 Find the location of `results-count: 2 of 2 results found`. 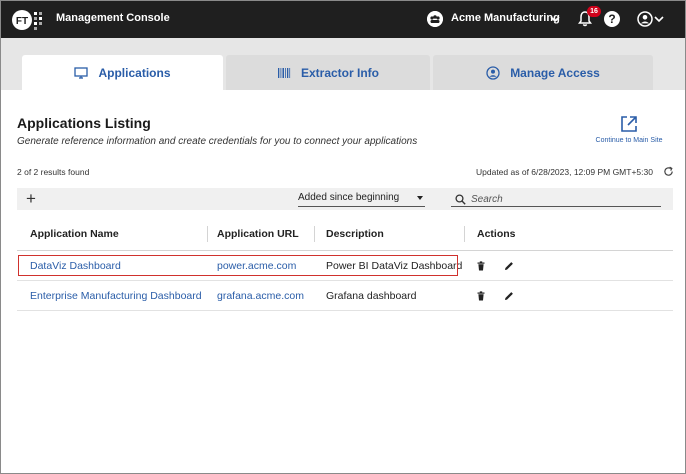

results-count: 2 of 2 results found is located at coordinates (53, 172).